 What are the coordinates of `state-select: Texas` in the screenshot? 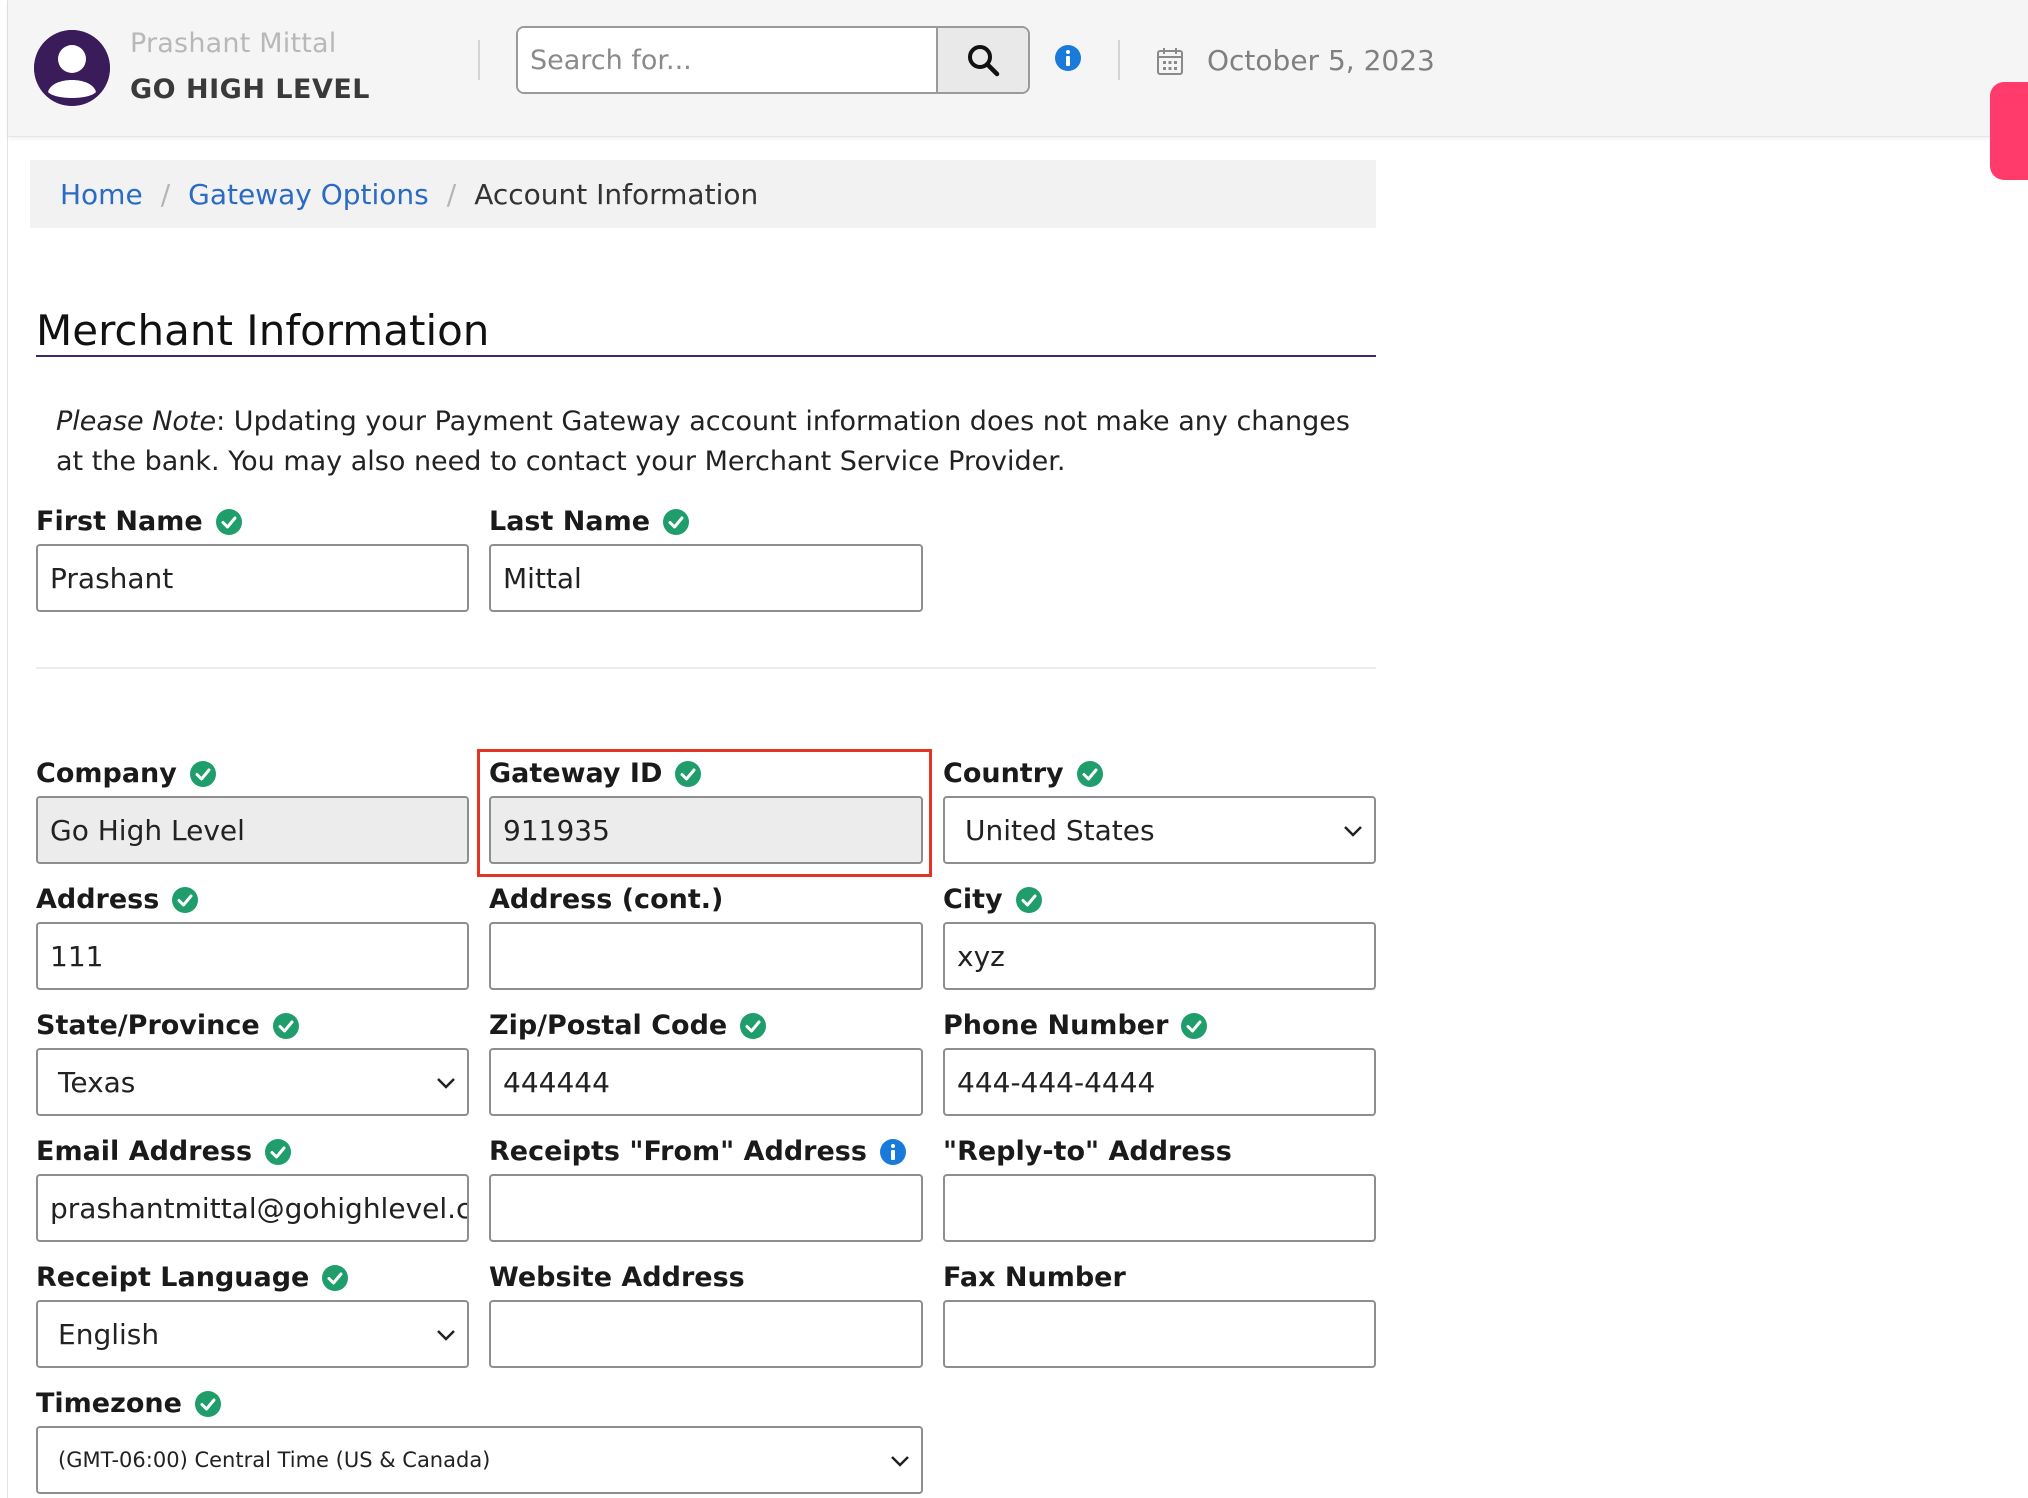 It's located at (252, 1082).